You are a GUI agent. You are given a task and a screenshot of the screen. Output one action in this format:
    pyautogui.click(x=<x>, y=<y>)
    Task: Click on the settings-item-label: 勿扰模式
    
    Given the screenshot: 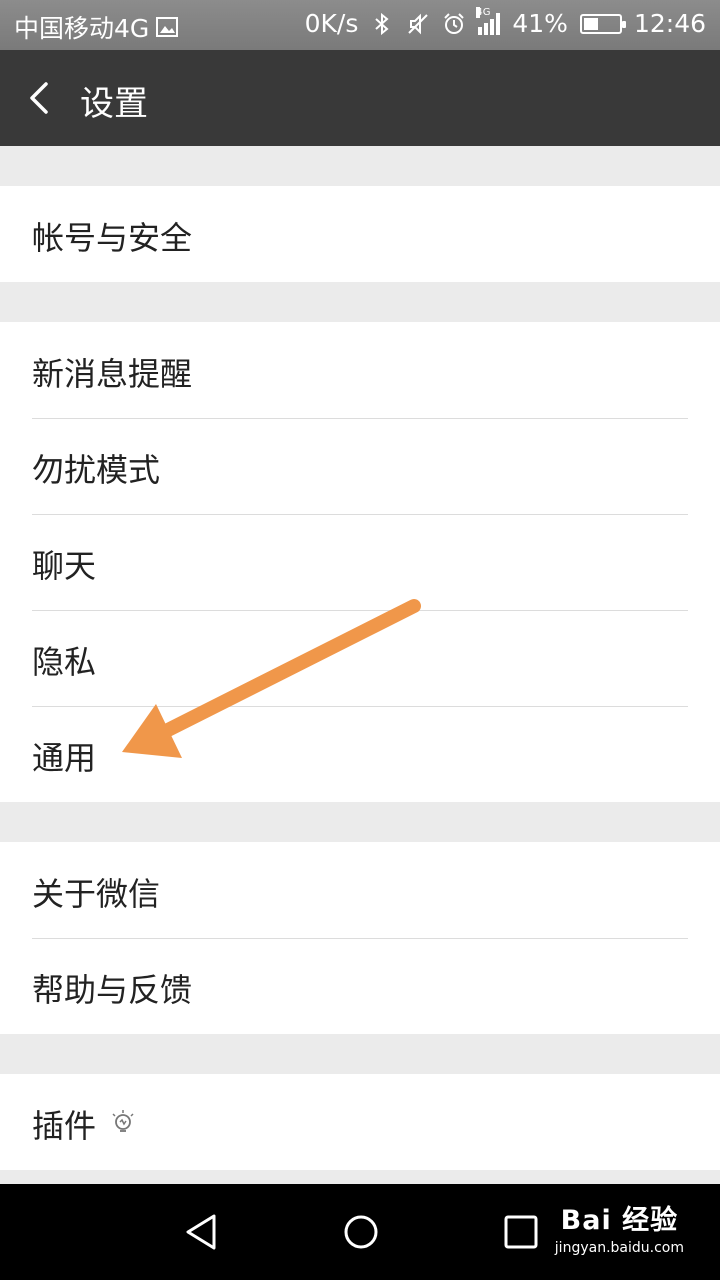 What is the action you would take?
    pyautogui.click(x=96, y=470)
    